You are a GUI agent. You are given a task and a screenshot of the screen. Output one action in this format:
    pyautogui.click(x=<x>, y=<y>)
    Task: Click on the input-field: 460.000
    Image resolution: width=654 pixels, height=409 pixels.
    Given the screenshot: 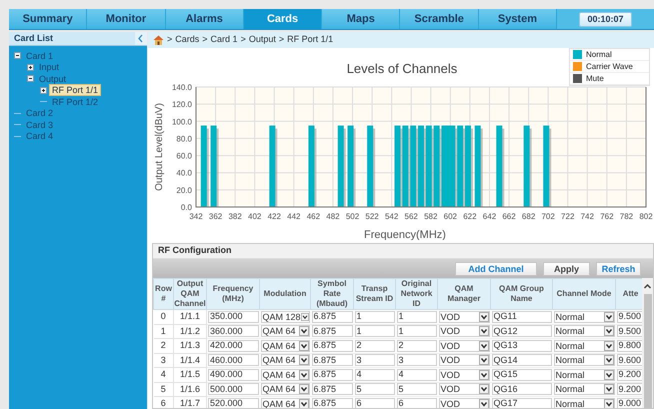 What is the action you would take?
    pyautogui.click(x=233, y=360)
    